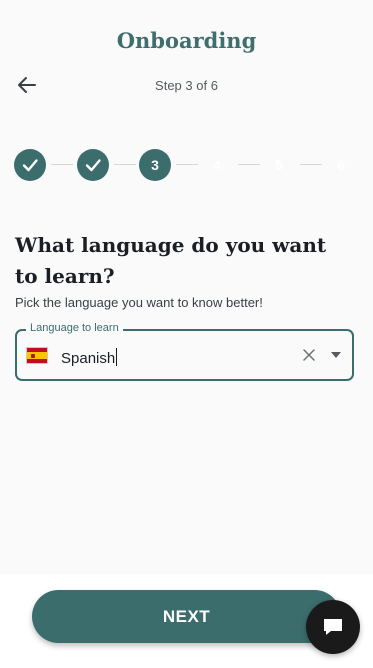  Describe the element at coordinates (171, 260) in the screenshot. I see `question-title: What language do you want to learn?` at that location.